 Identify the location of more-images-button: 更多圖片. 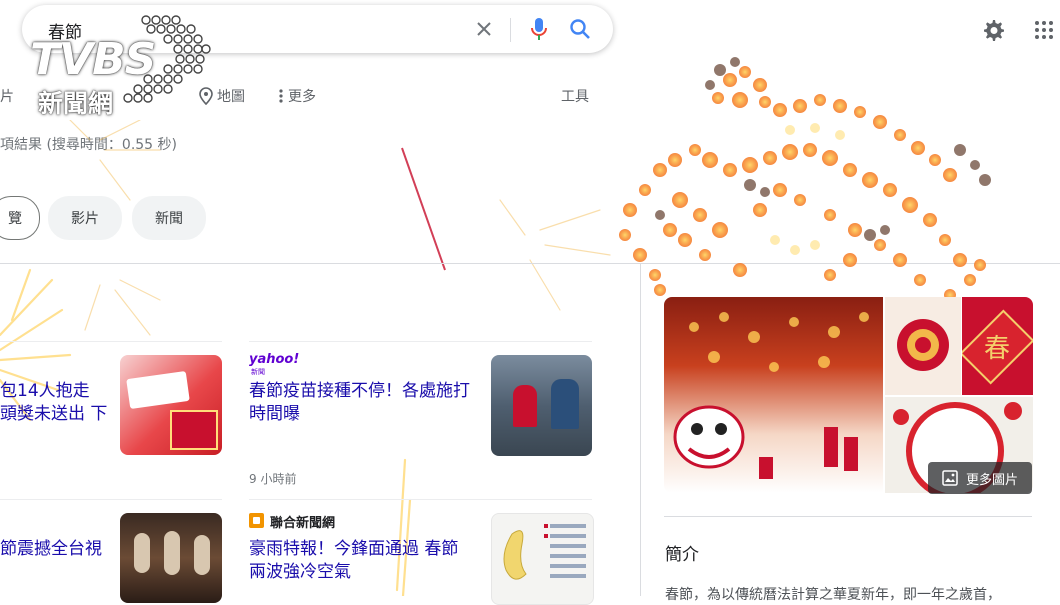
(980, 478).